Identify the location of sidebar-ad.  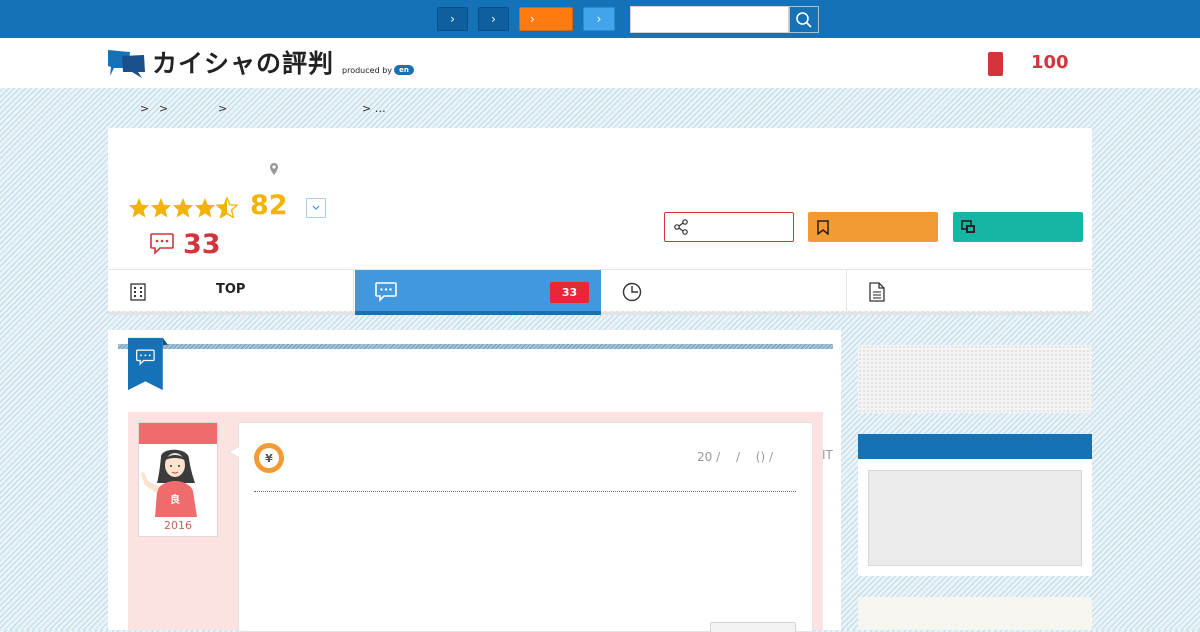
(975, 379).